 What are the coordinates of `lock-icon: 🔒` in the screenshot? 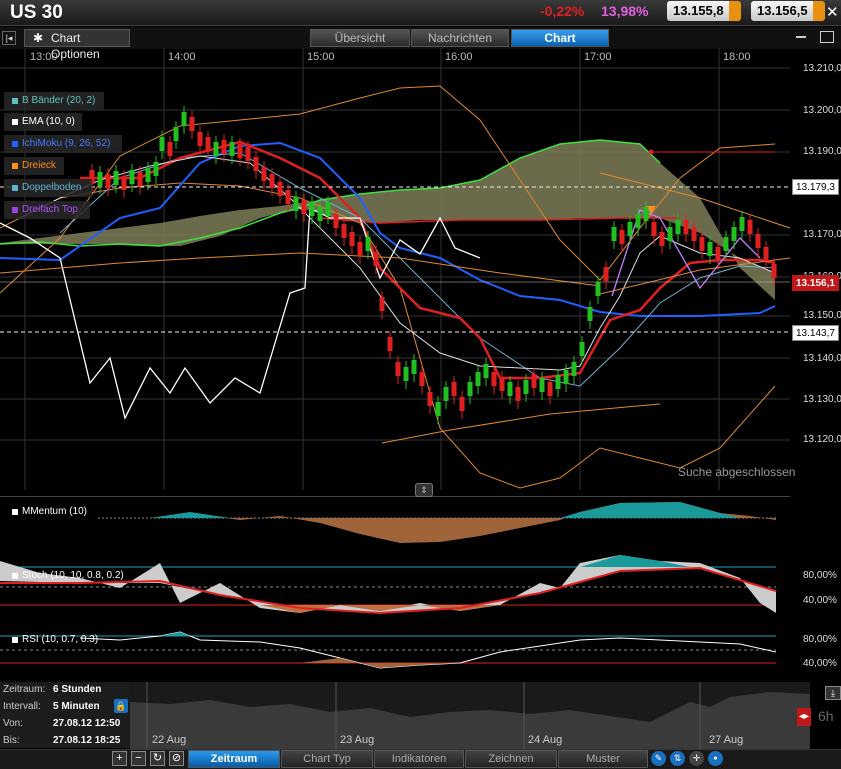 It's located at (121, 706).